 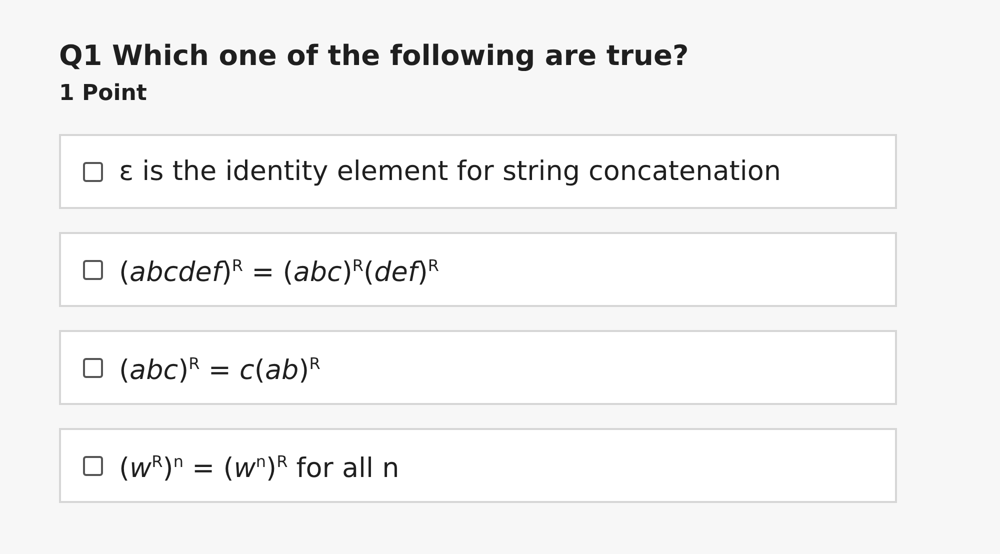 I want to click on answer-option: (w$^{R}$)$^{n}$ = (w$^{n}$)$^{R}$ for all n, so click(x=478, y=465).